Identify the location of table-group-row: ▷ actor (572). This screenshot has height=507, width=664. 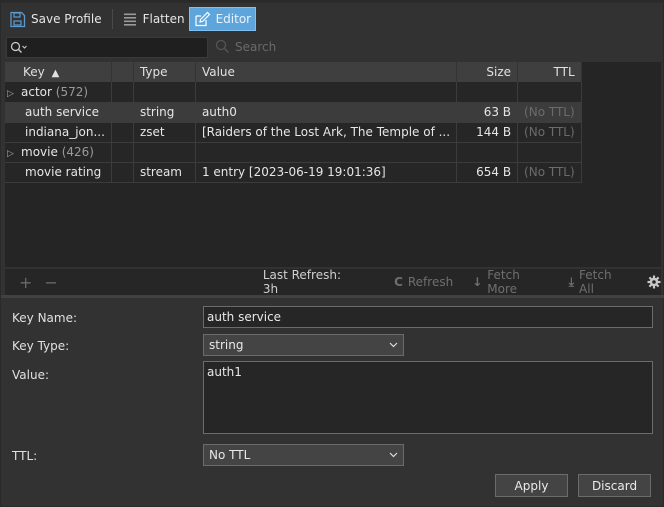
(293, 92).